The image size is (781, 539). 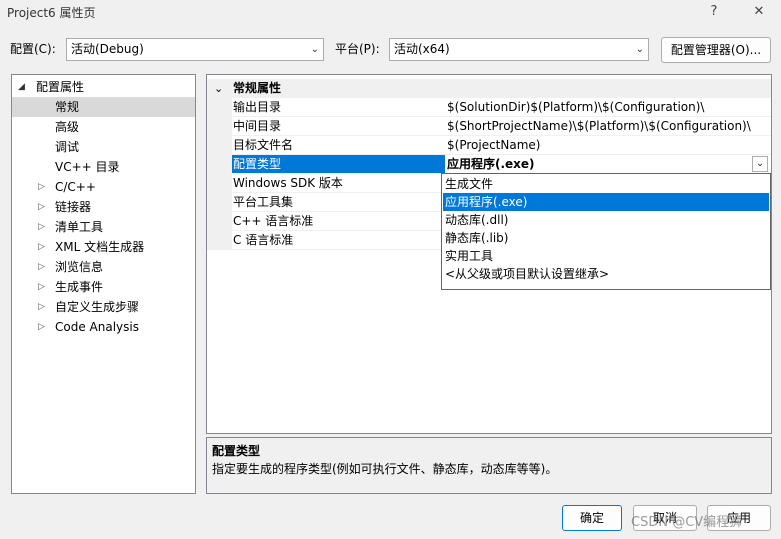 I want to click on property-name: 目标文件名, so click(x=338, y=145).